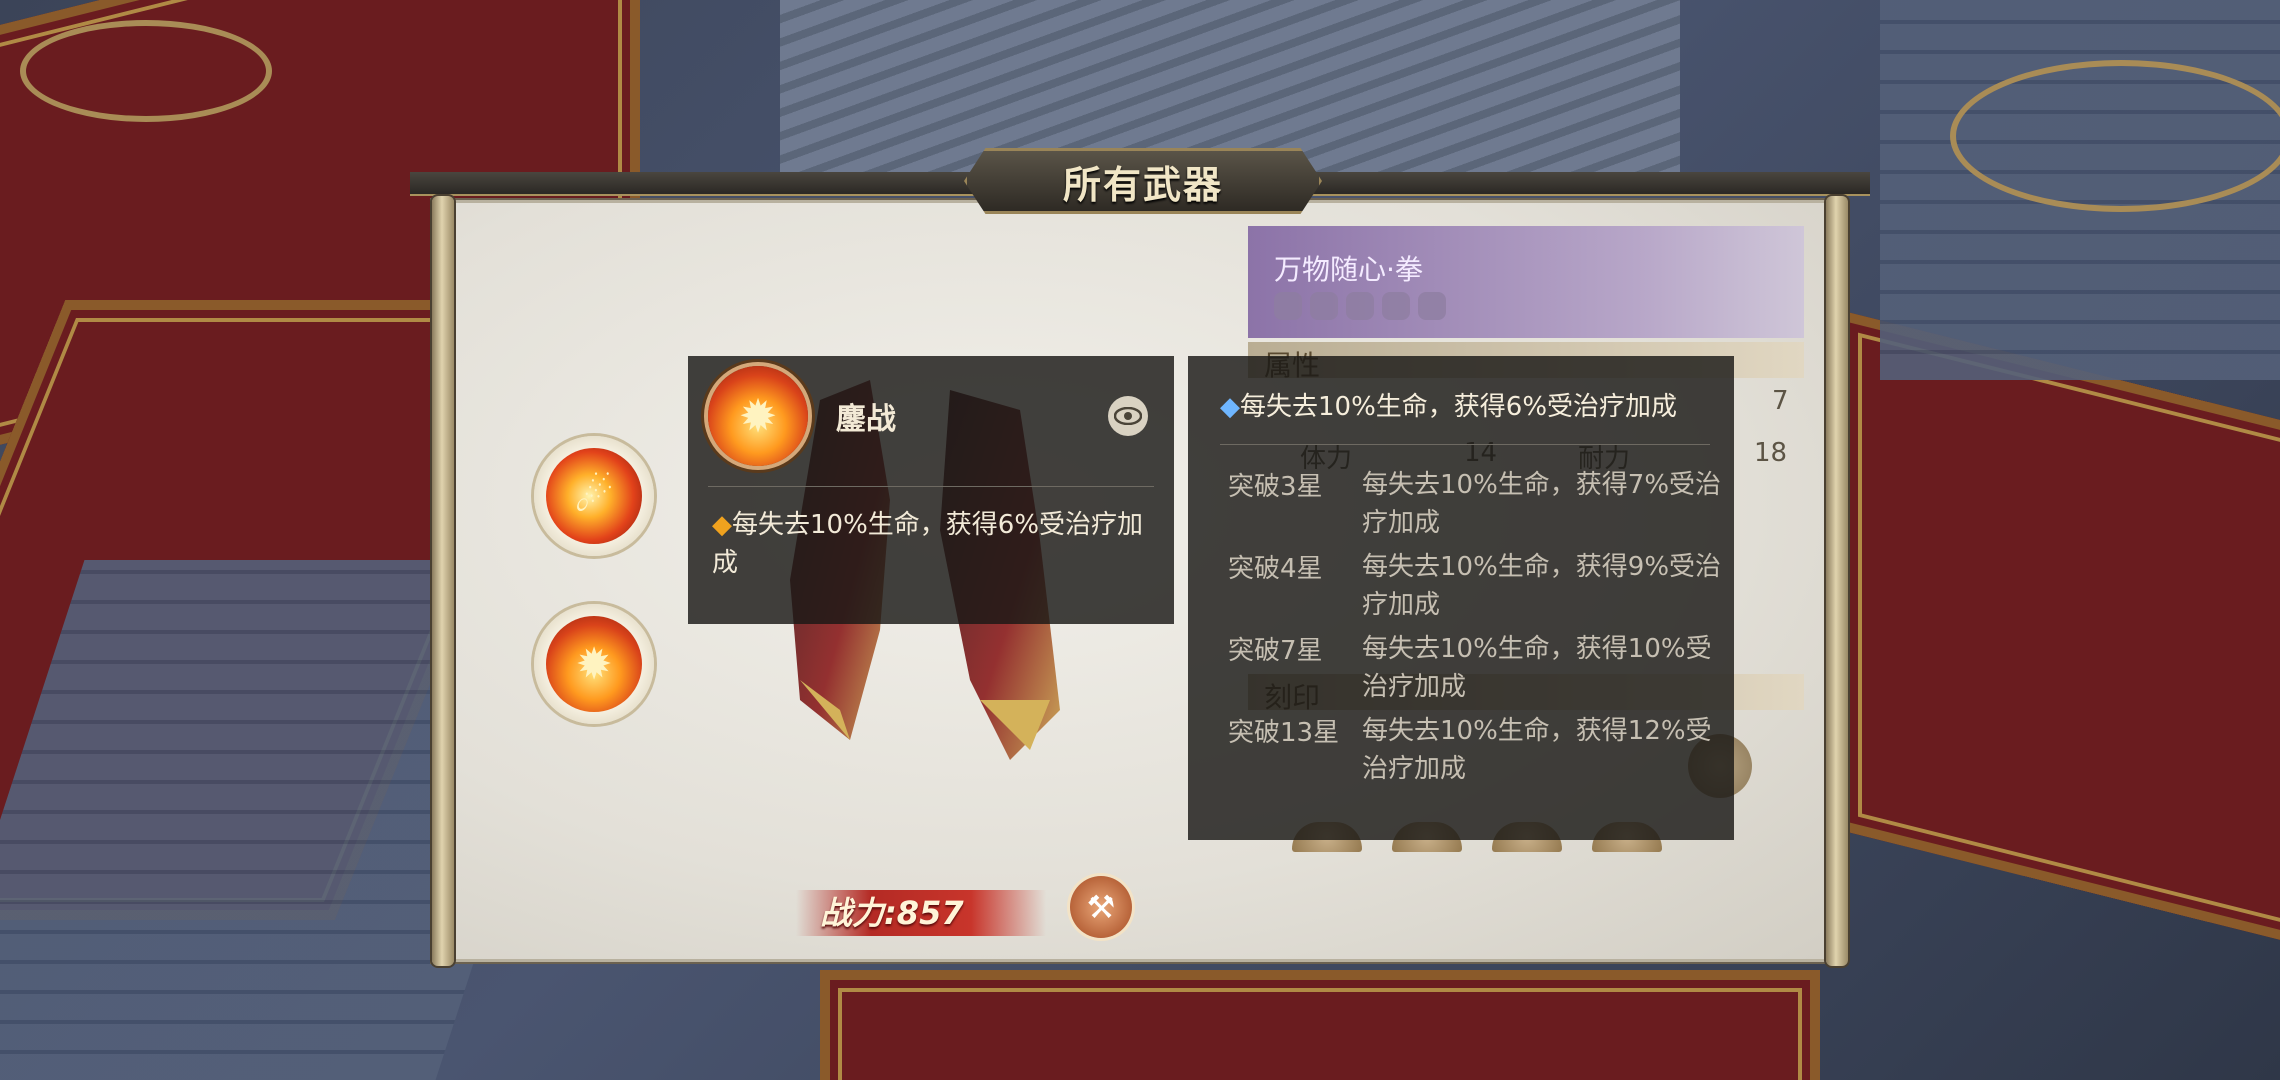 Image resolution: width=2280 pixels, height=1080 pixels. What do you see at coordinates (866, 419) in the screenshot?
I see `skill-name: 鏖战` at bounding box center [866, 419].